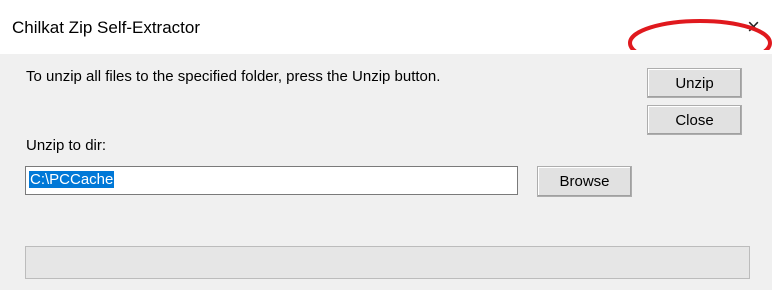  What do you see at coordinates (106, 27) in the screenshot?
I see `window-title: Chilkat Zip Self-Extractor` at bounding box center [106, 27].